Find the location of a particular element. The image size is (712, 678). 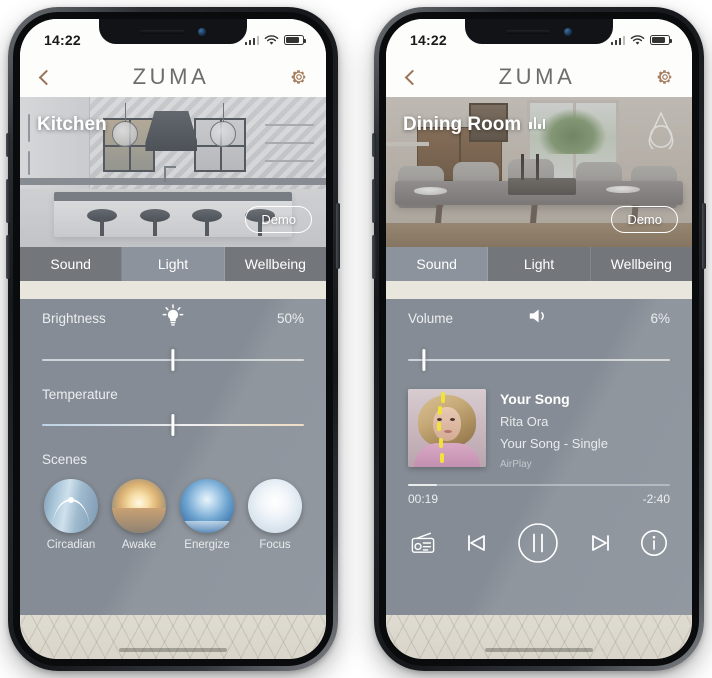

scenes-label: Scenes is located at coordinates (65, 459).